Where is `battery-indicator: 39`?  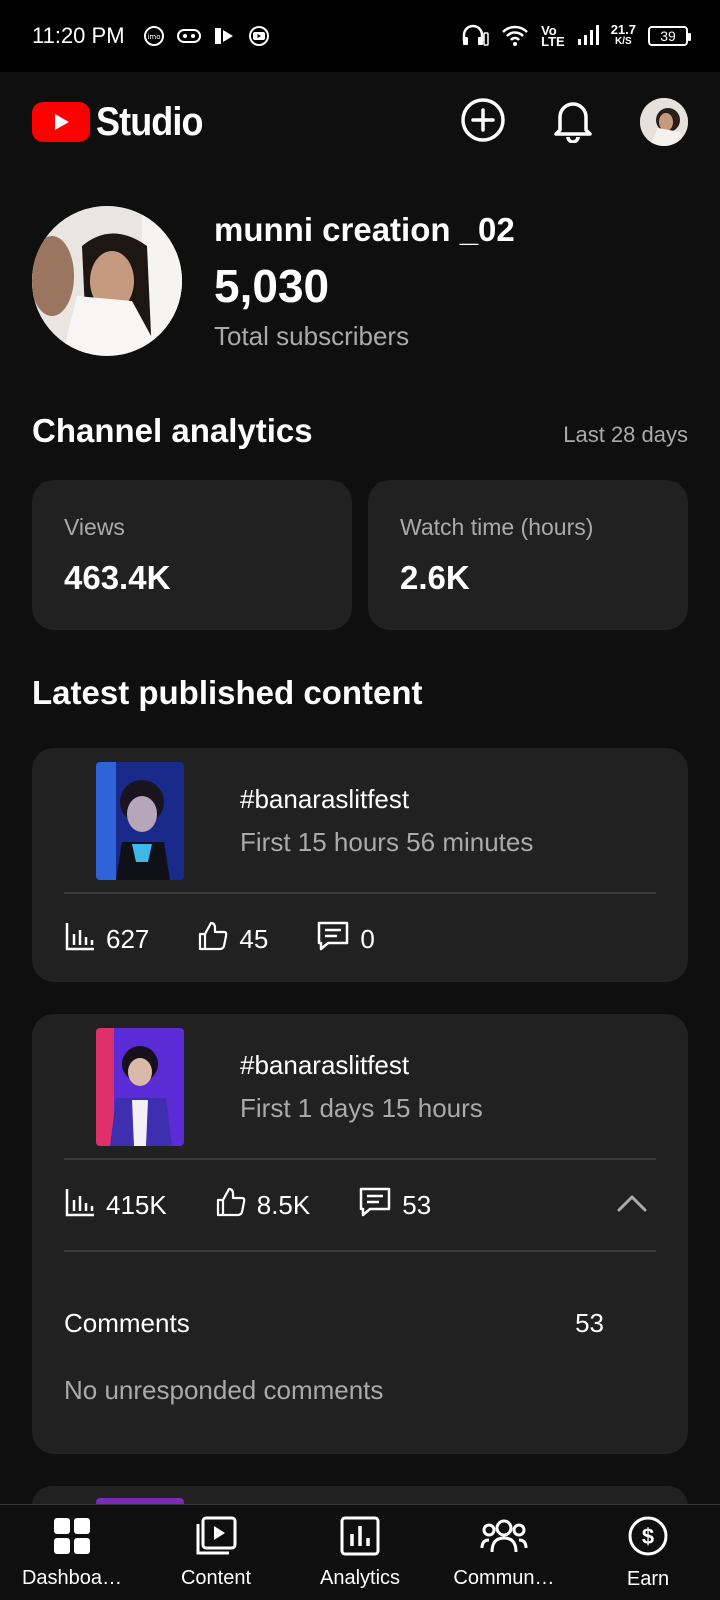 battery-indicator: 39 is located at coordinates (669, 36).